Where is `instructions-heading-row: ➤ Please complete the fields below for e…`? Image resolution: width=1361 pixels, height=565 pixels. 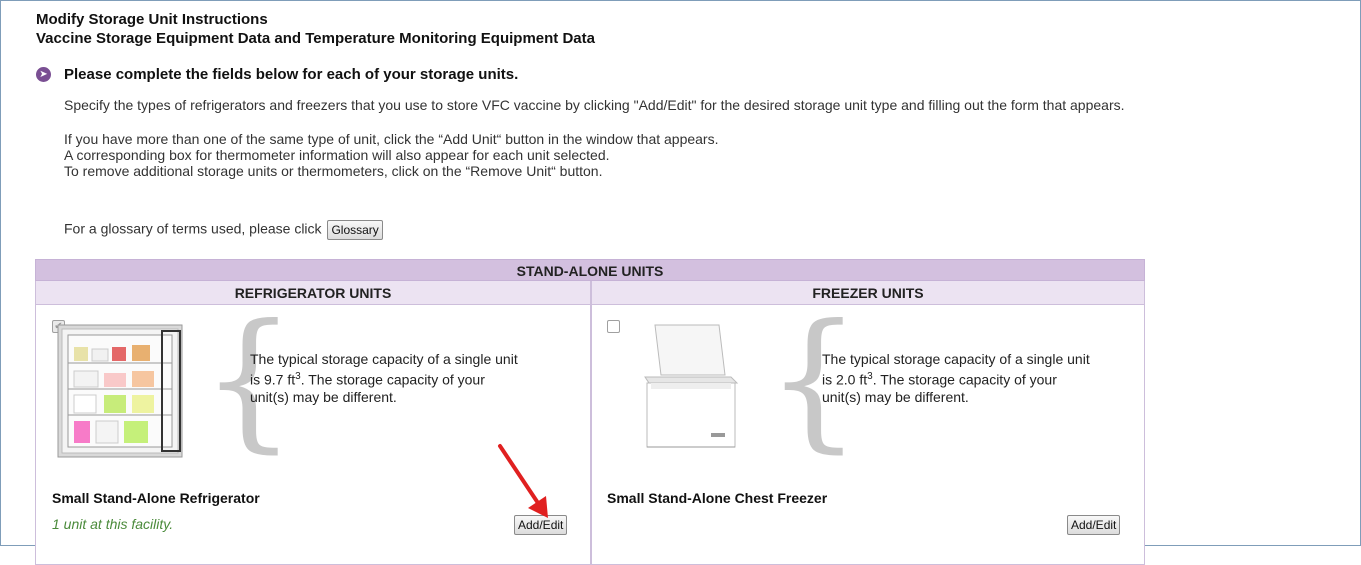 instructions-heading-row: ➤ Please complete the fields below for e… is located at coordinates (277, 74).